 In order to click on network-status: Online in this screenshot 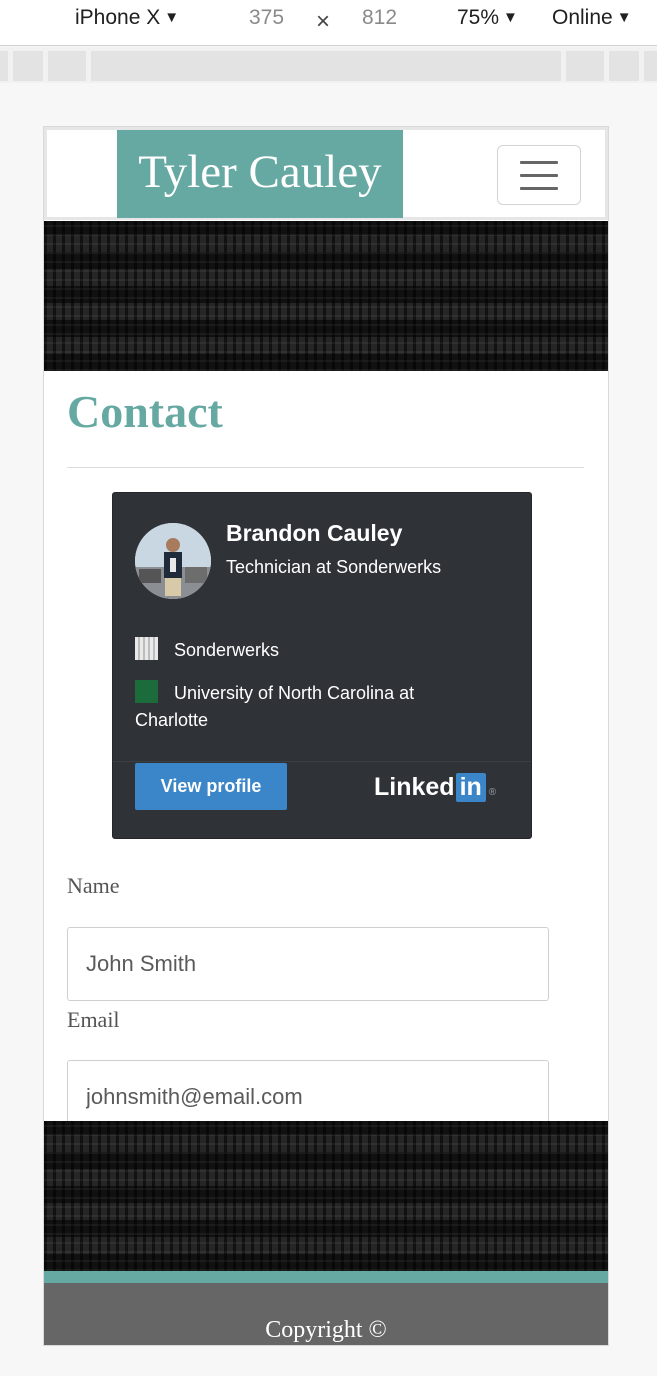, I will do `click(582, 17)`.